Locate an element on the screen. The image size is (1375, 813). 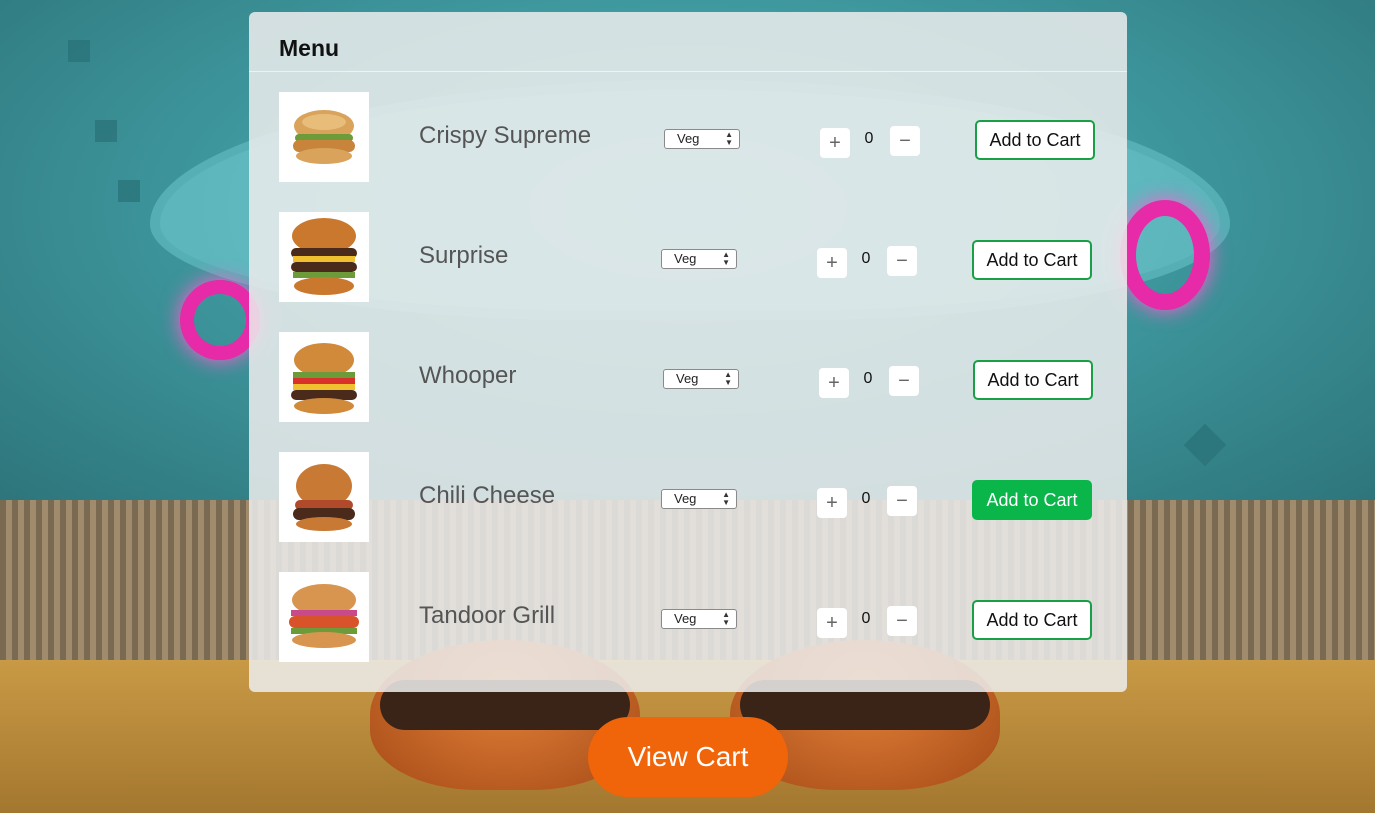
menu-item-row: Crispy Supreme Veg ▲ ▼ + 0 − Add to Cart is located at coordinates (689, 137).